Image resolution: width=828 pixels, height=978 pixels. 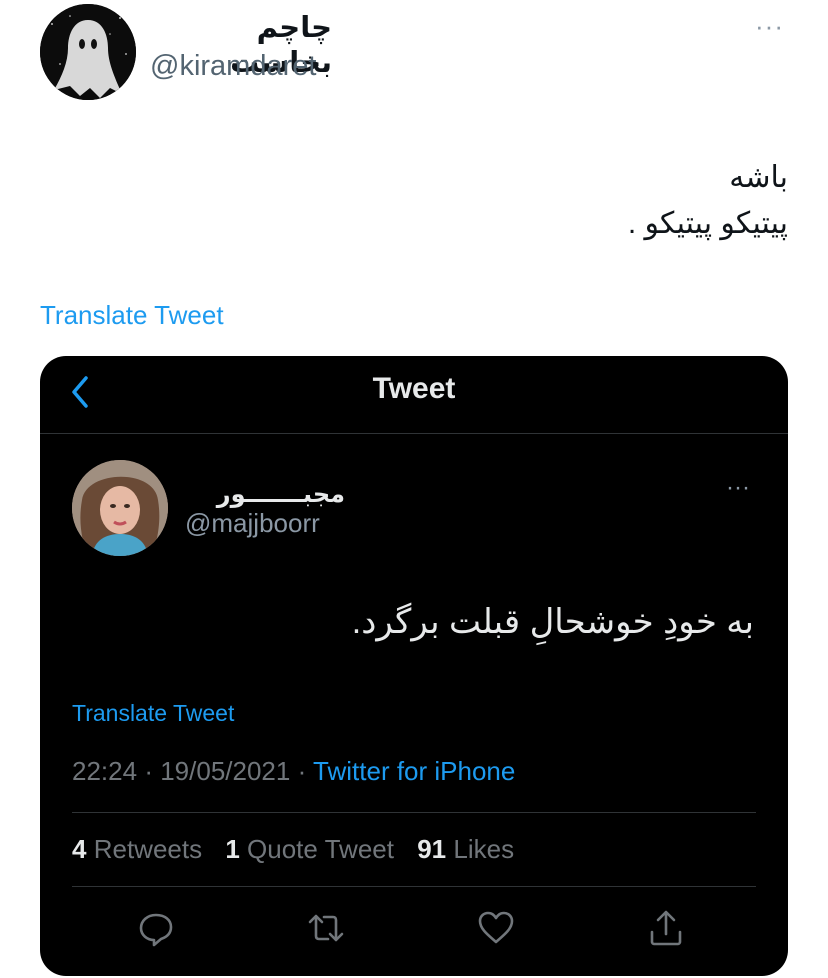 I want to click on quotes-stat: 1 Quote Tweet, so click(x=309, y=849).